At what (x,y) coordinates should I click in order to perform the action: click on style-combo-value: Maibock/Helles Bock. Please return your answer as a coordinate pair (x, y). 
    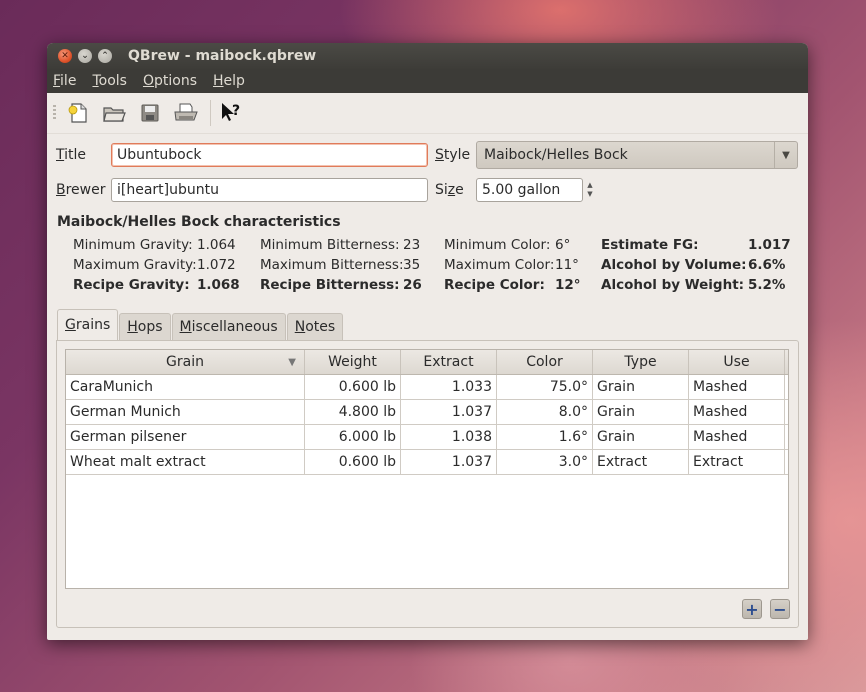
    Looking at the image, I should click on (556, 155).